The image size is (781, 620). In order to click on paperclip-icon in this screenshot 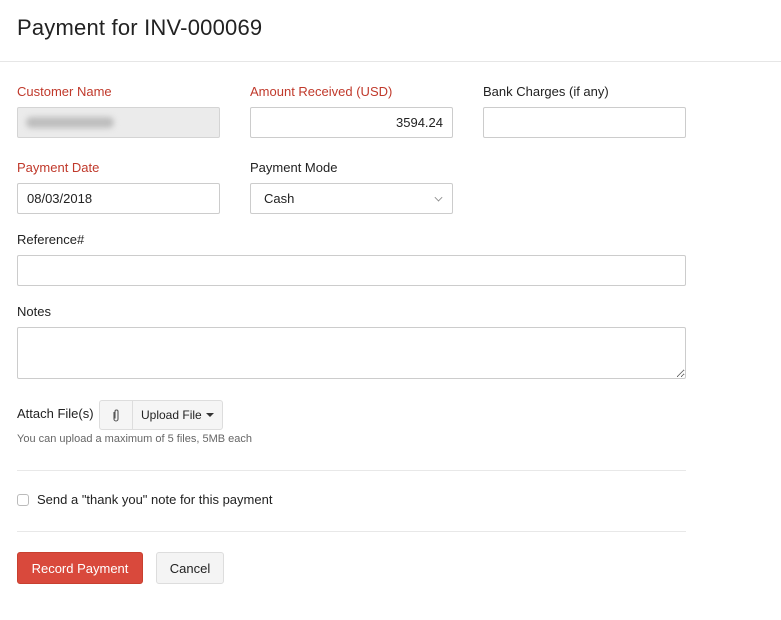, I will do `click(116, 415)`.